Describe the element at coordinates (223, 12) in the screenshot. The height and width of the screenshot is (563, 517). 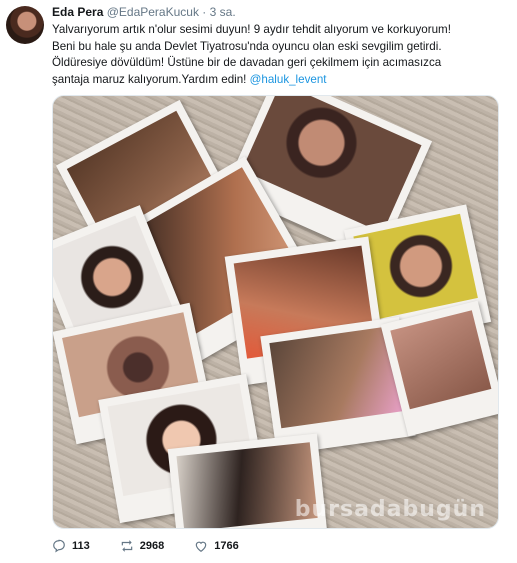
I see `timestamp: 3 sa.` at that location.